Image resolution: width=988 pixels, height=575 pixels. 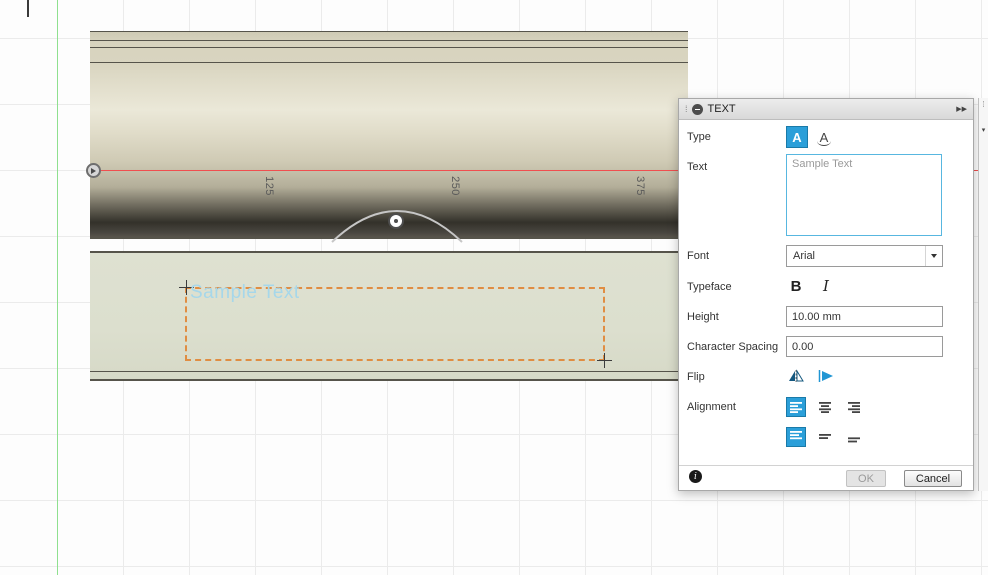 I want to click on arrow-right-icon, so click(x=93, y=170).